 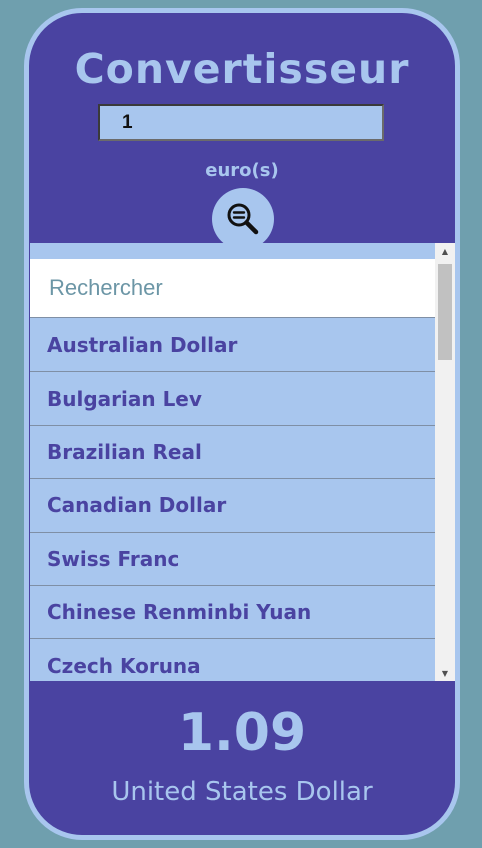 I want to click on result-value: 1.09, so click(x=242, y=733).